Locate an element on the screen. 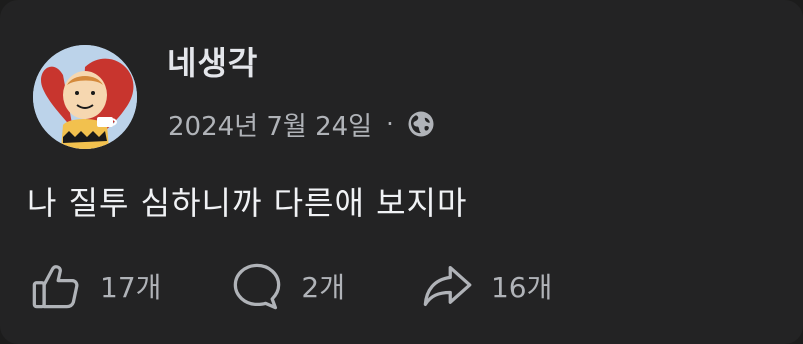  globe-icon is located at coordinates (421, 124).